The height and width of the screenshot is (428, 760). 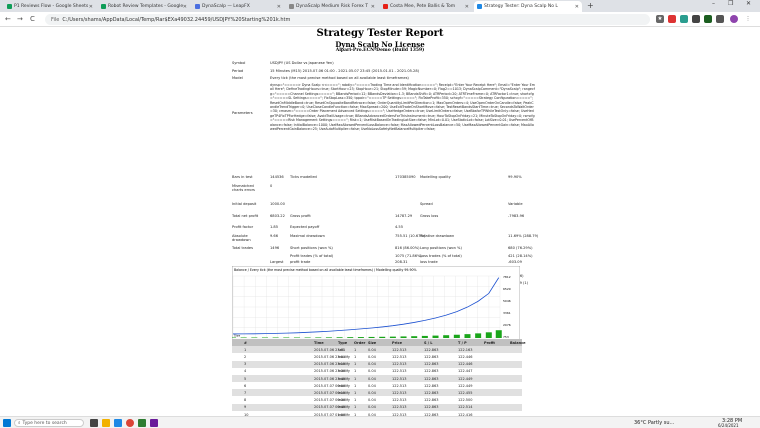 What do you see at coordinates (243, 227) in the screenshot?
I see `stat-label: Profit factor` at bounding box center [243, 227].